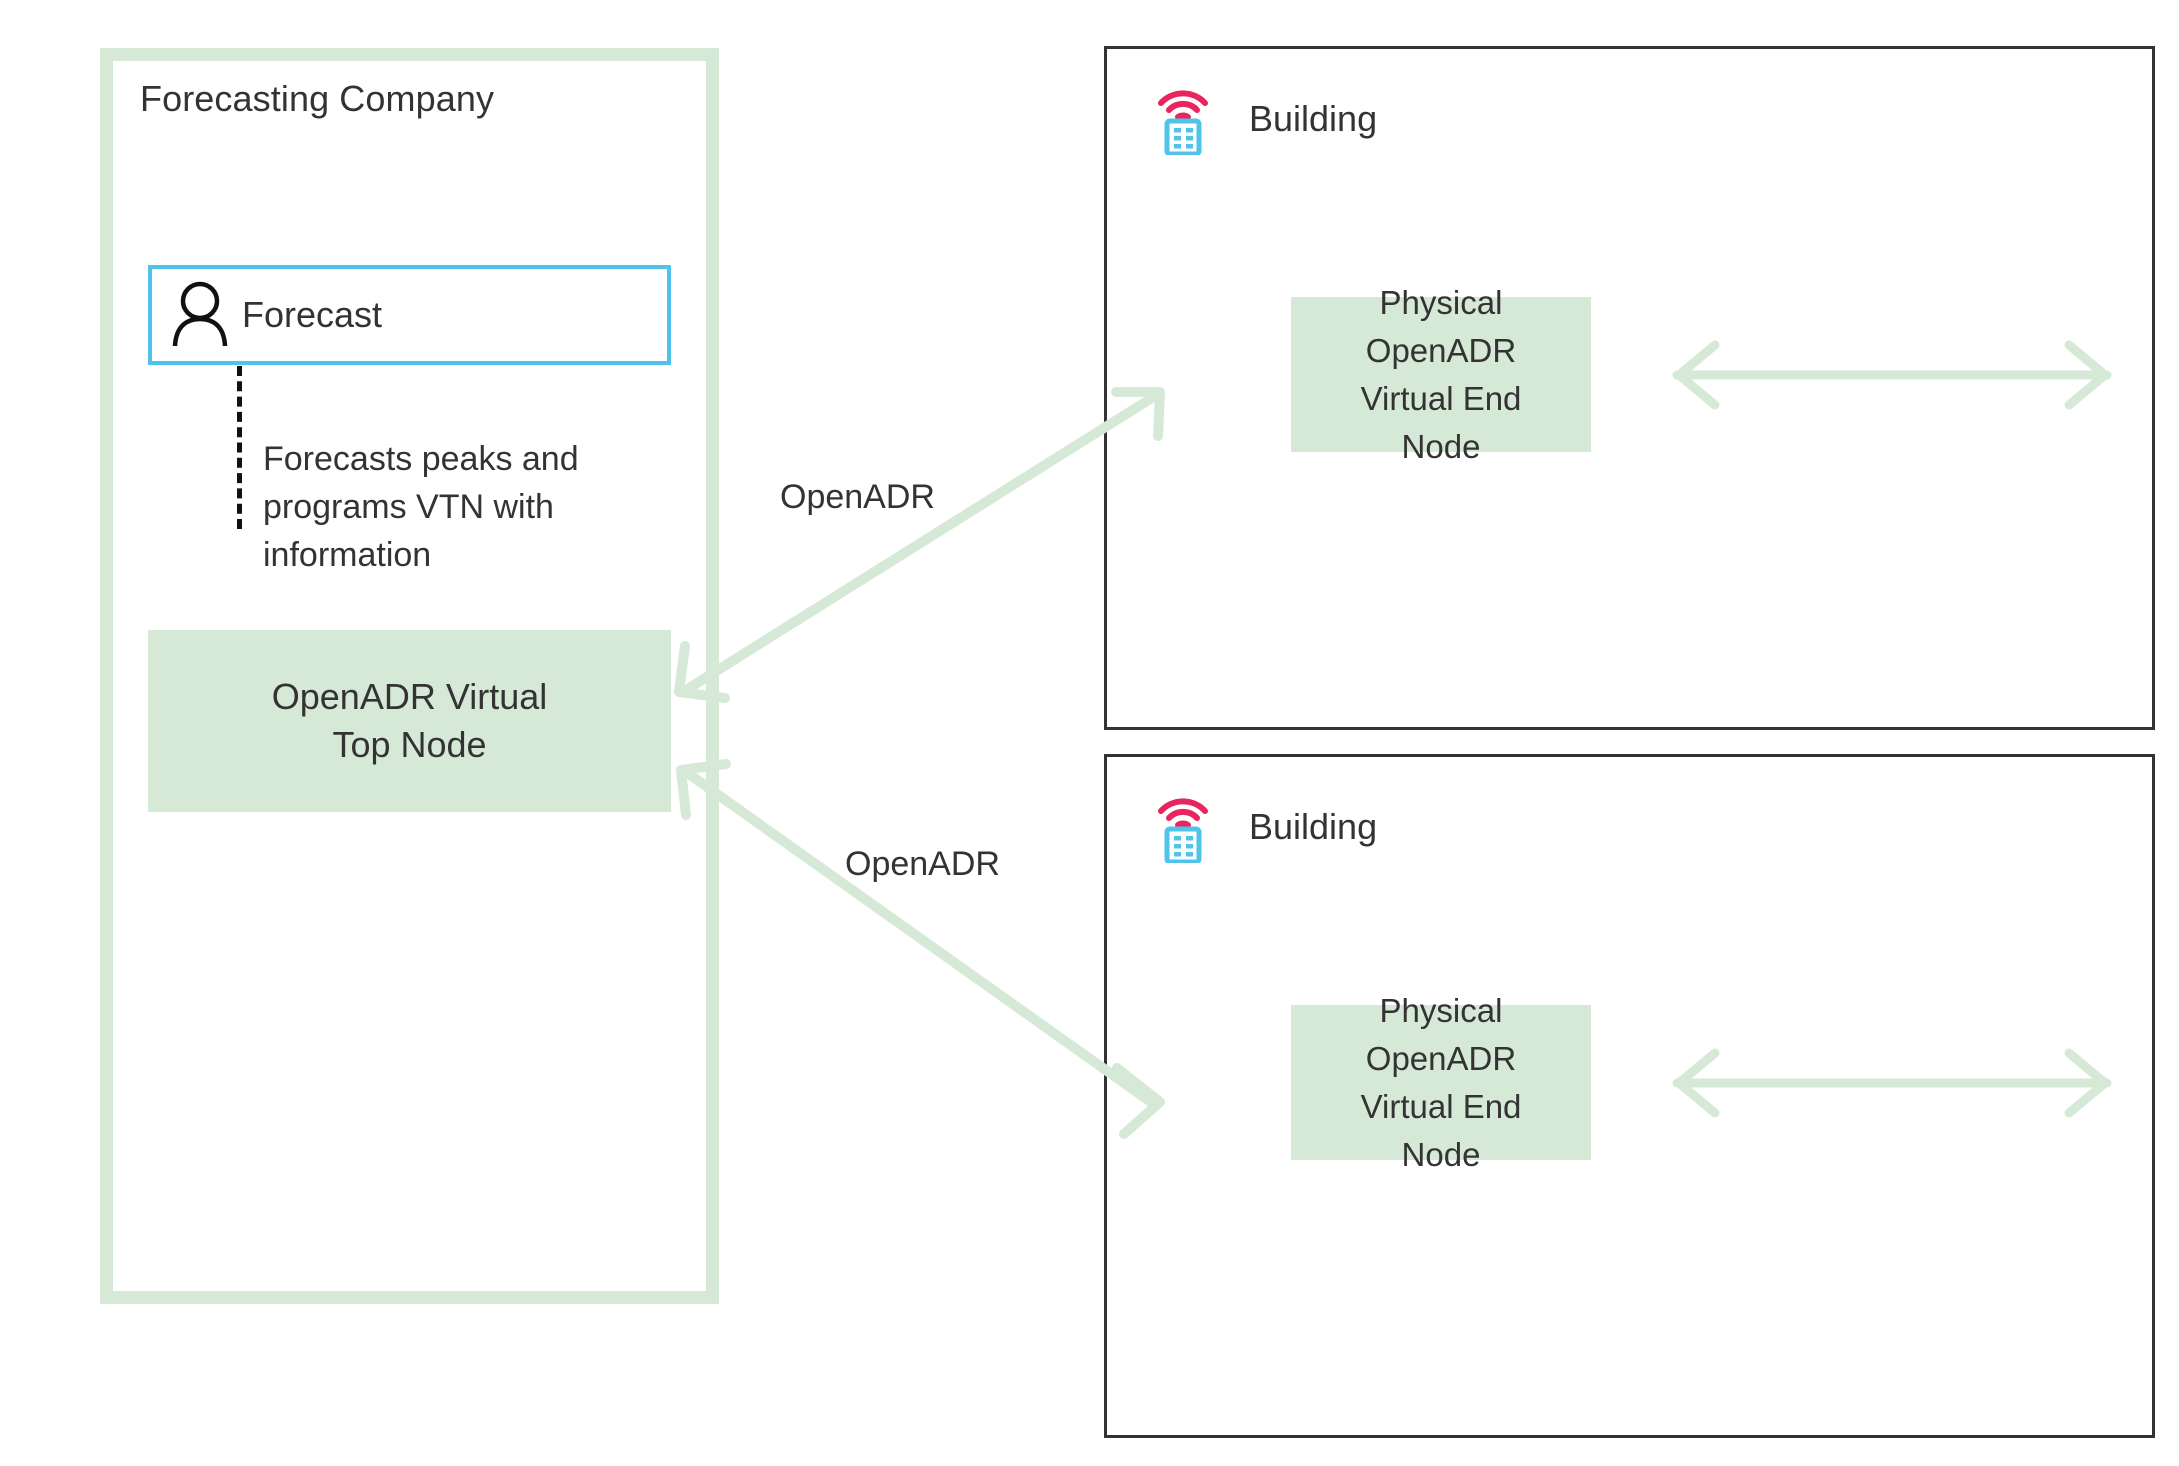  I want to click on vtn-box-text: OpenADR Virtual Top Node, so click(409, 721).